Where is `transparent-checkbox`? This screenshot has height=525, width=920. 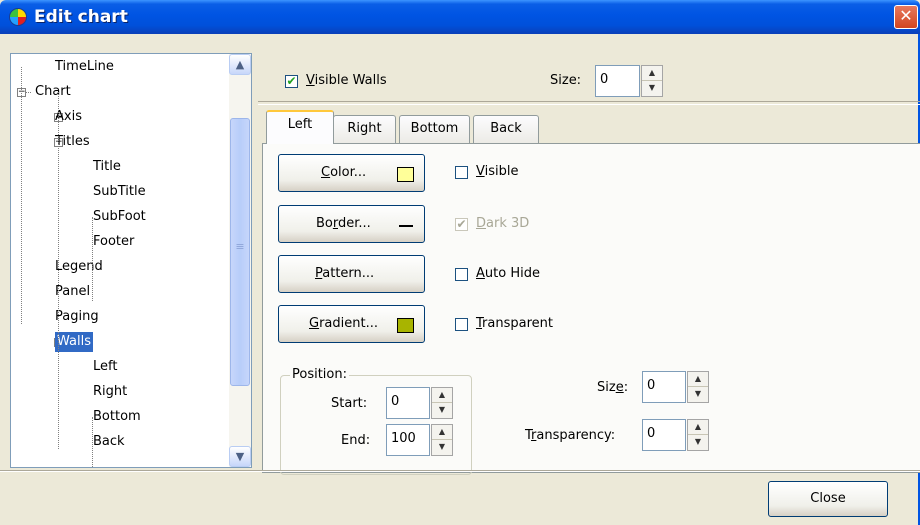 transparent-checkbox is located at coordinates (461, 324).